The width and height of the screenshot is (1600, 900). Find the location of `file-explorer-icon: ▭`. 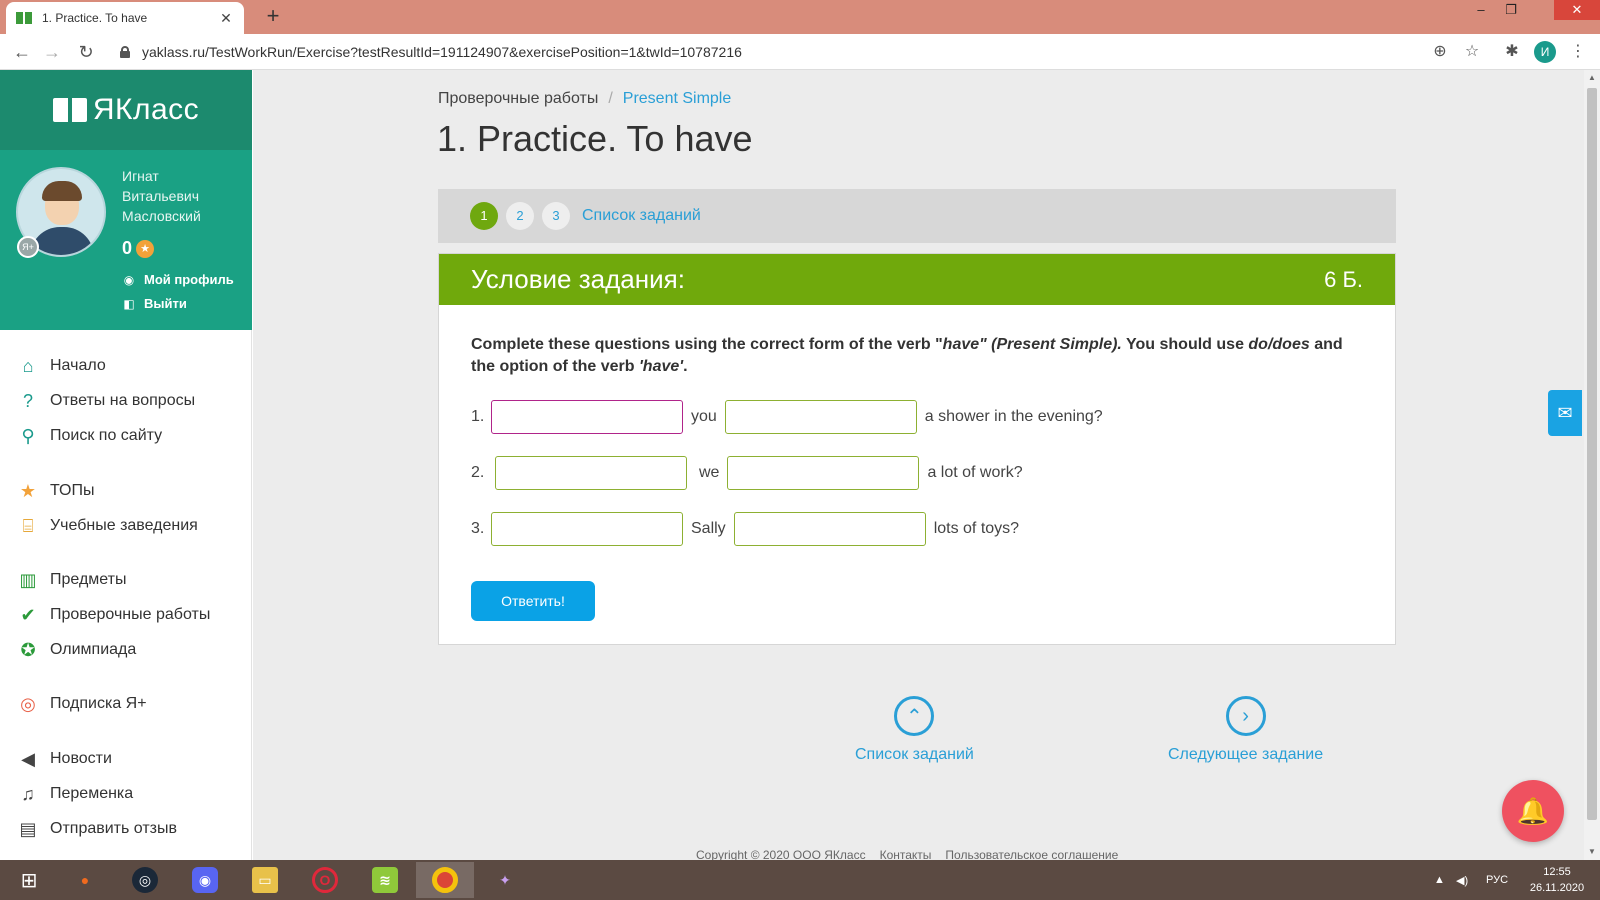

file-explorer-icon: ▭ is located at coordinates (265, 880).